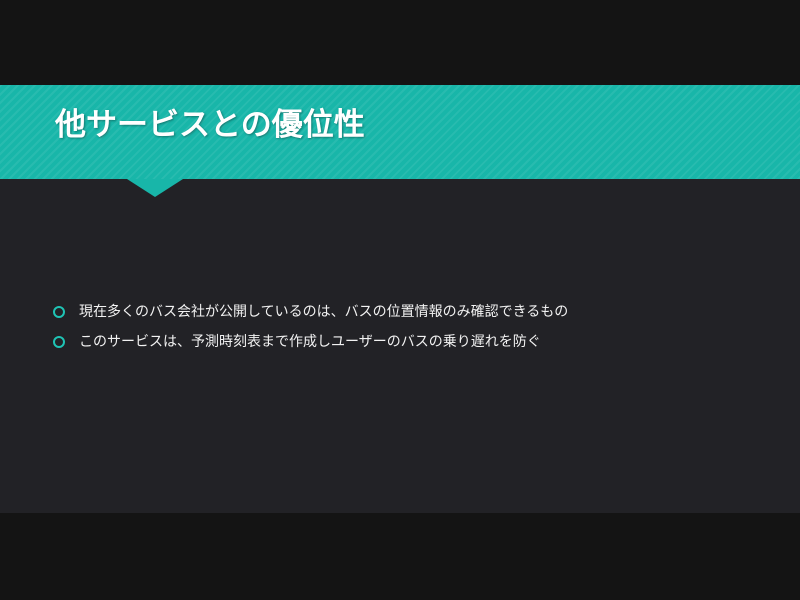  I want to click on bullet-text: このサービスは、予測時刻表まで作成しユーザーのバスの乗り遅れを防ぐ, so click(310, 342).